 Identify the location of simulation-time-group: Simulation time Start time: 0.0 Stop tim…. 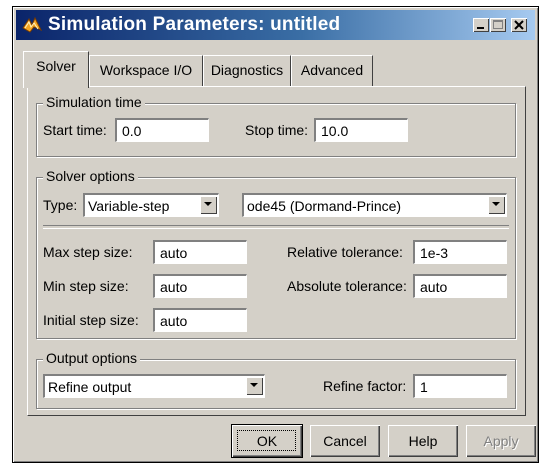
(276, 125).